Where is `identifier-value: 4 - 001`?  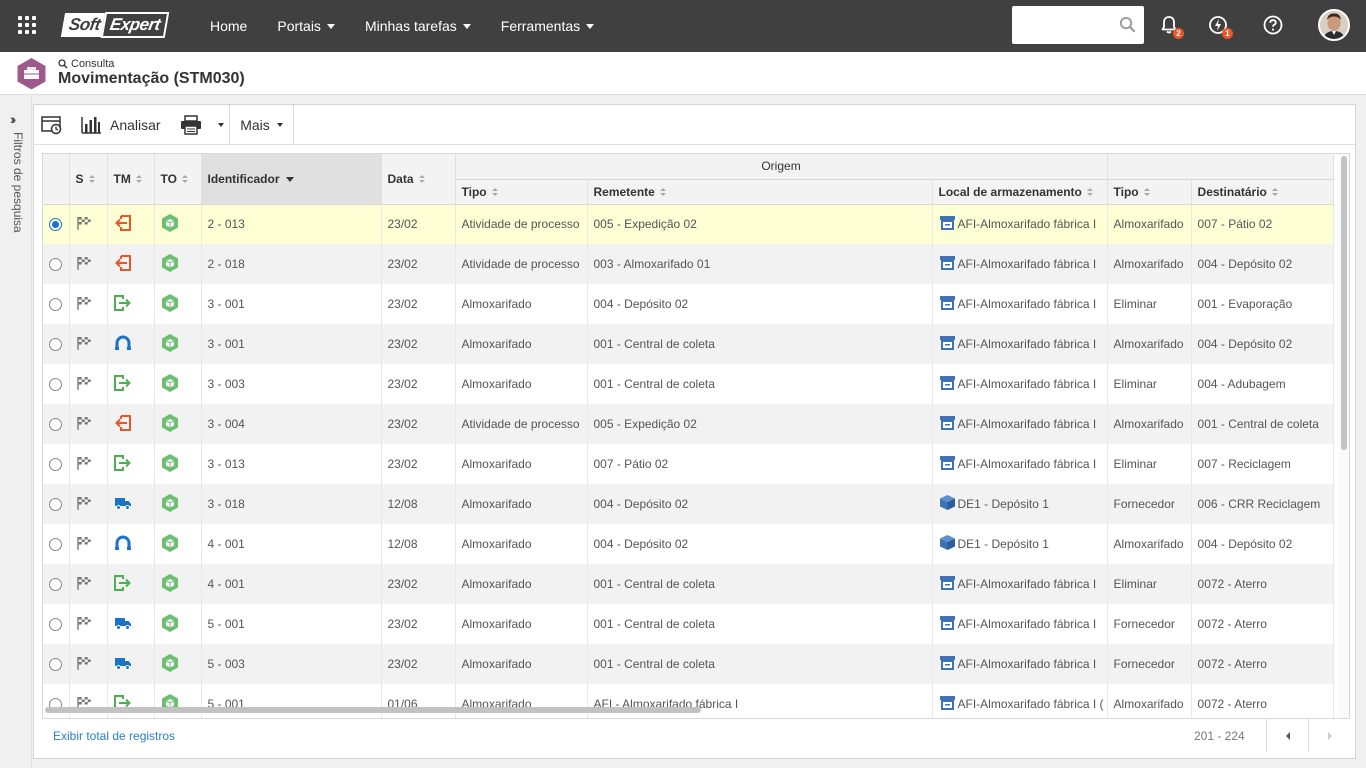 identifier-value: 4 - 001 is located at coordinates (226, 584).